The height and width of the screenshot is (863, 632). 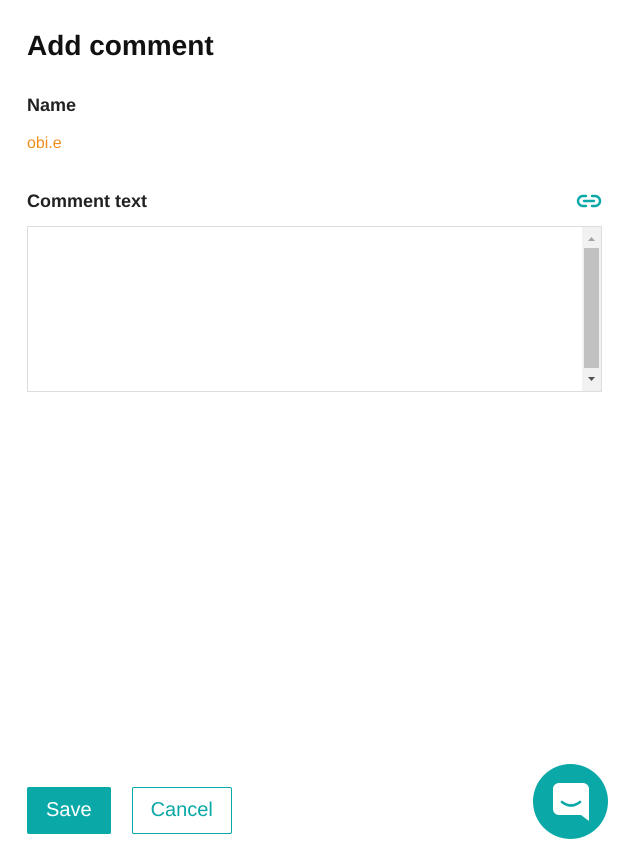 I want to click on dialog-title: Add comment, so click(x=121, y=46).